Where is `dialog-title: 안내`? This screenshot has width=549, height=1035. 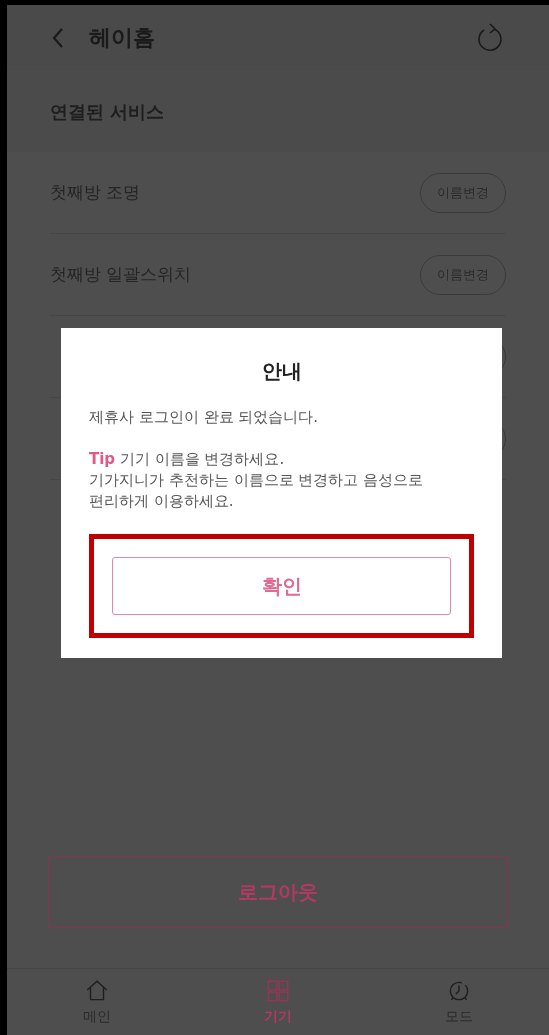
dialog-title: 안내 is located at coordinates (281, 371).